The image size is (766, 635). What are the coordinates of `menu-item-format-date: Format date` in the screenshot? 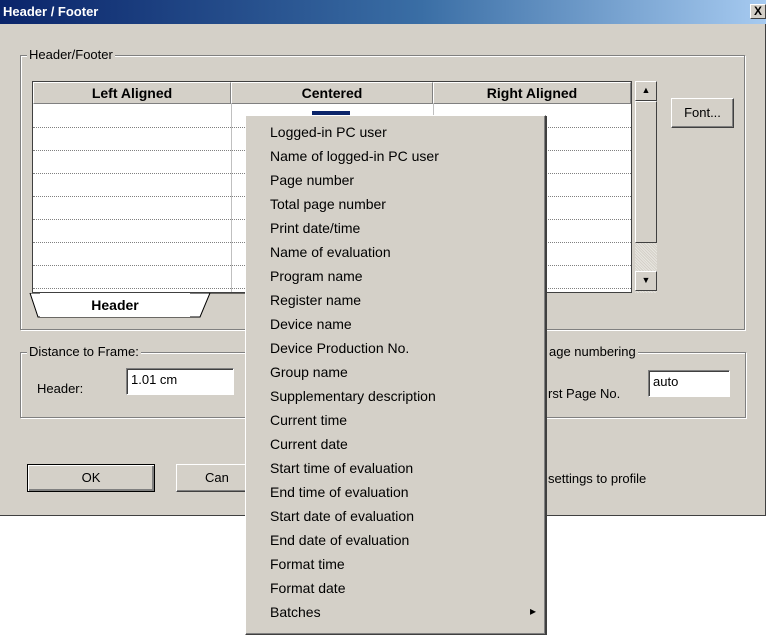 It's located at (307, 588).